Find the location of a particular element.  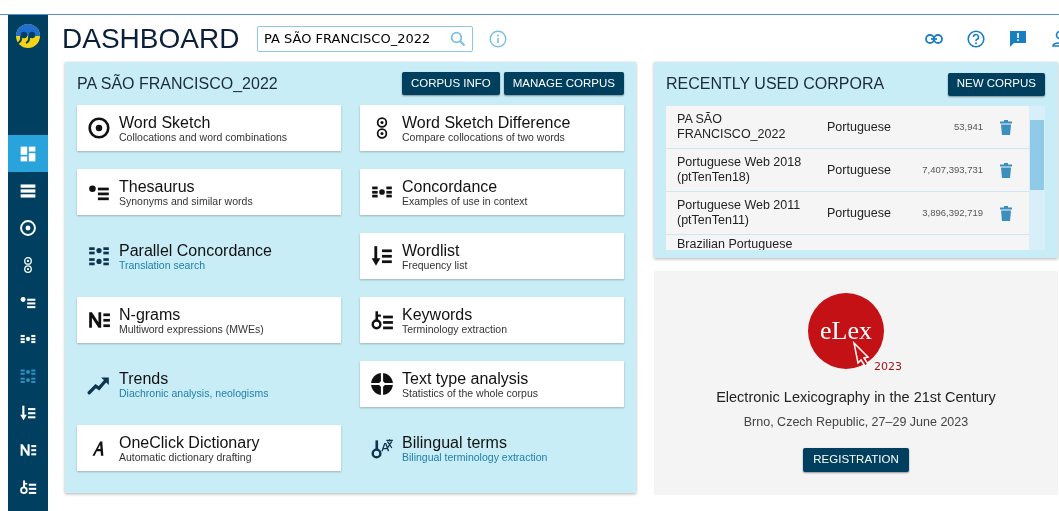

new-corpus-button: NEW CORPUS is located at coordinates (996, 84).